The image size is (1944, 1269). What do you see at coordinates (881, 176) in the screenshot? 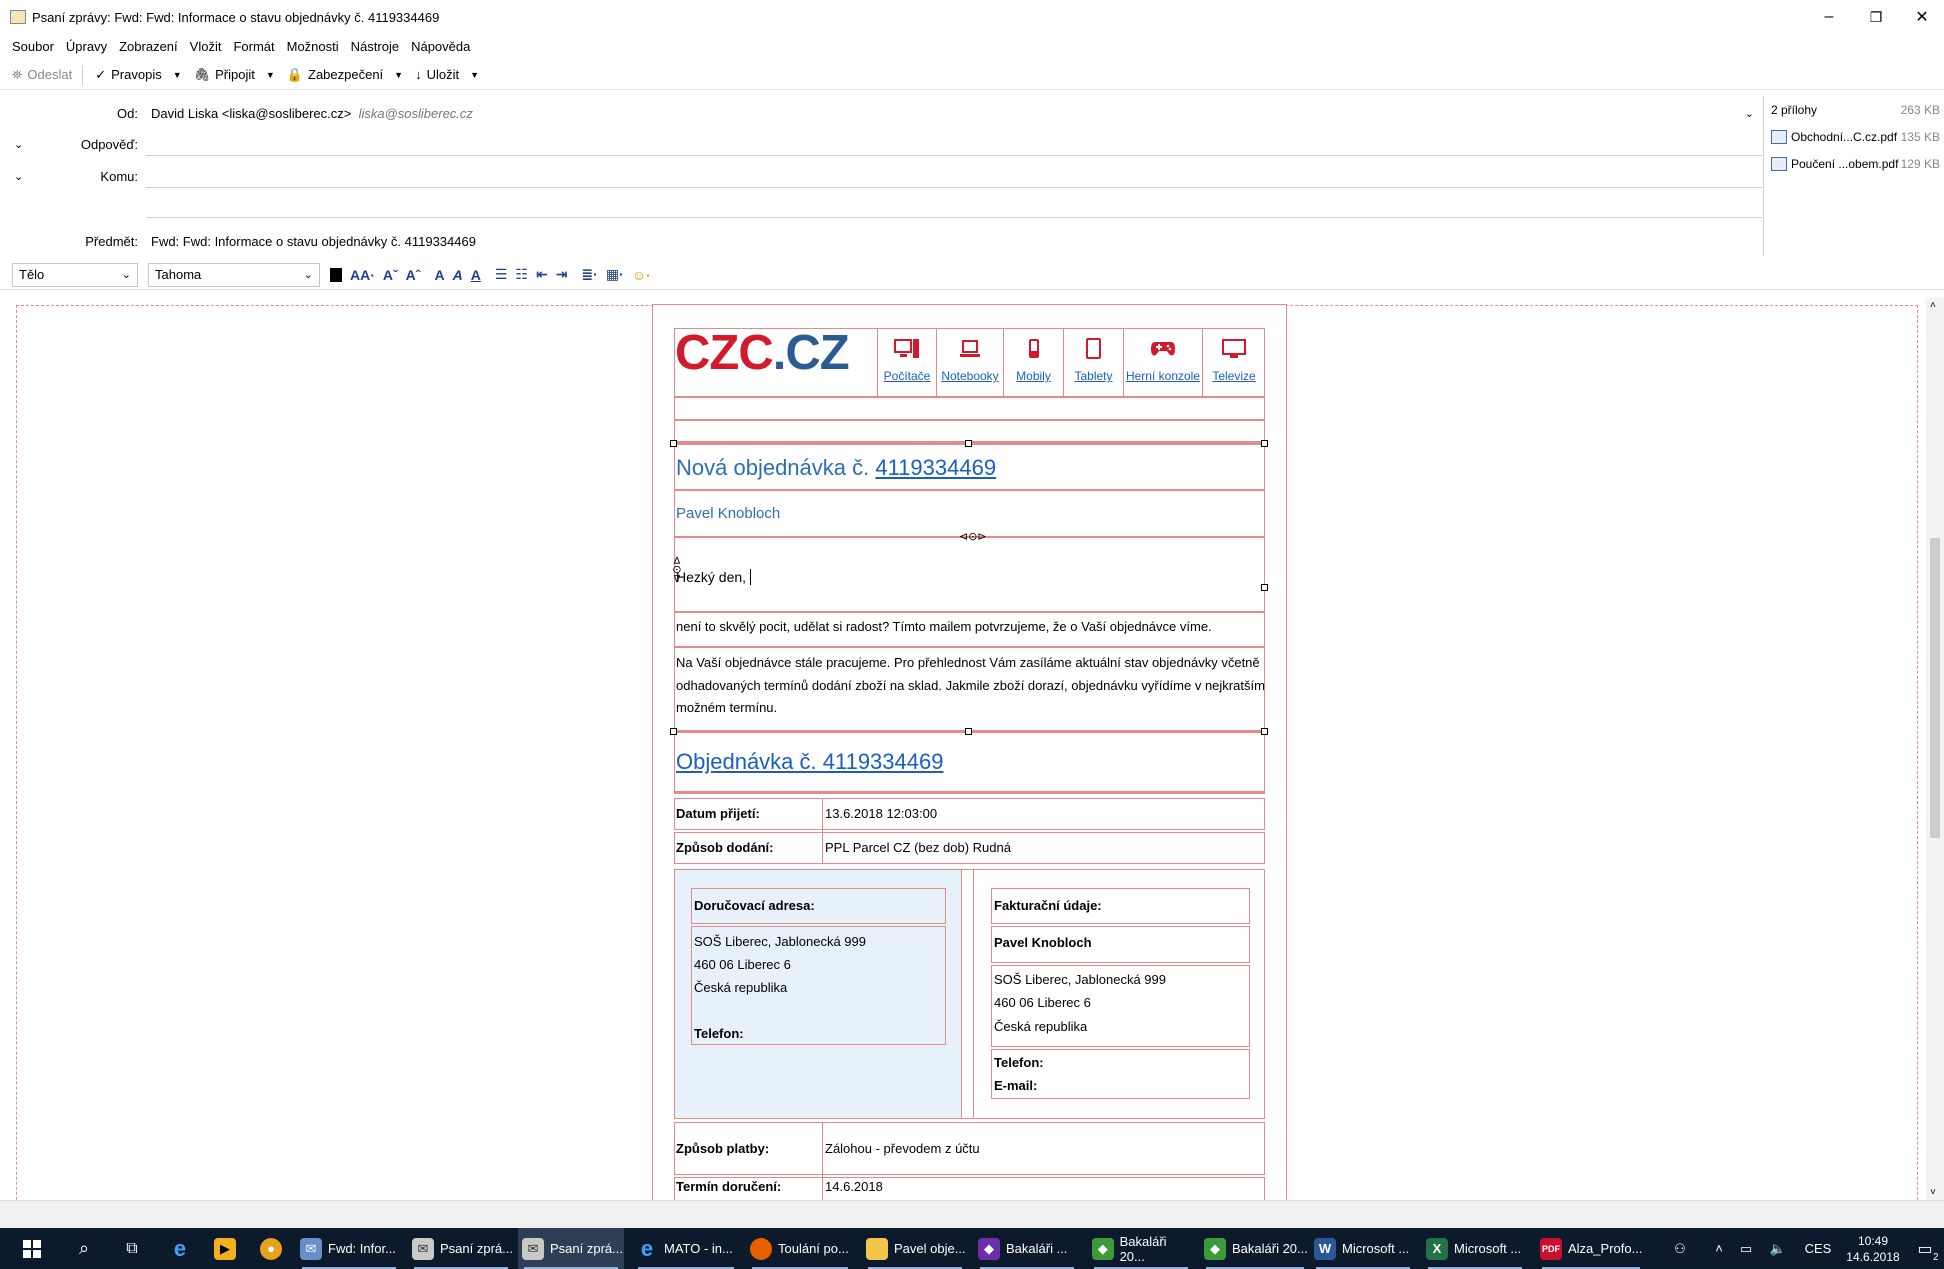
I see `to-row: ⌄ Komu:` at bounding box center [881, 176].